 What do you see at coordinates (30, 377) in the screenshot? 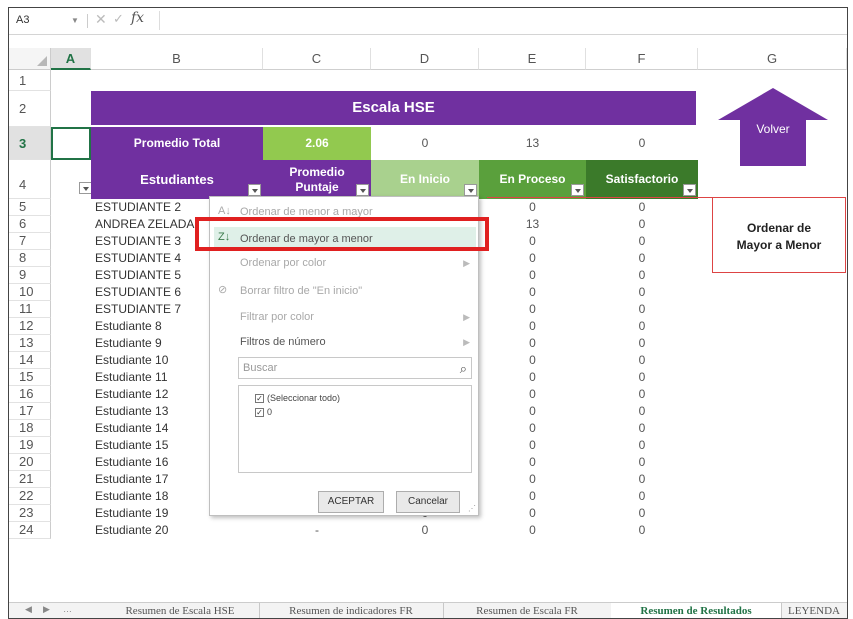
I see `row-header-15: 15` at bounding box center [30, 377].